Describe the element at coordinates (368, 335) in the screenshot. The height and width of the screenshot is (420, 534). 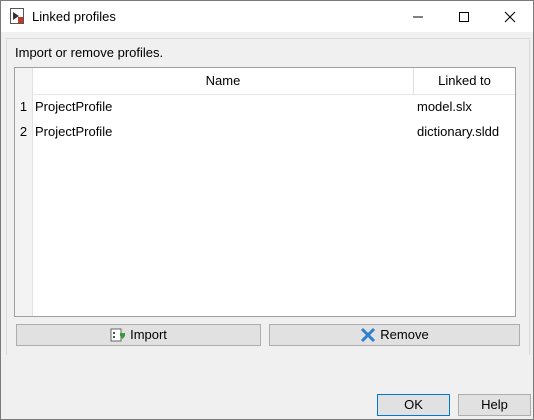
I see `remove-icon` at that location.